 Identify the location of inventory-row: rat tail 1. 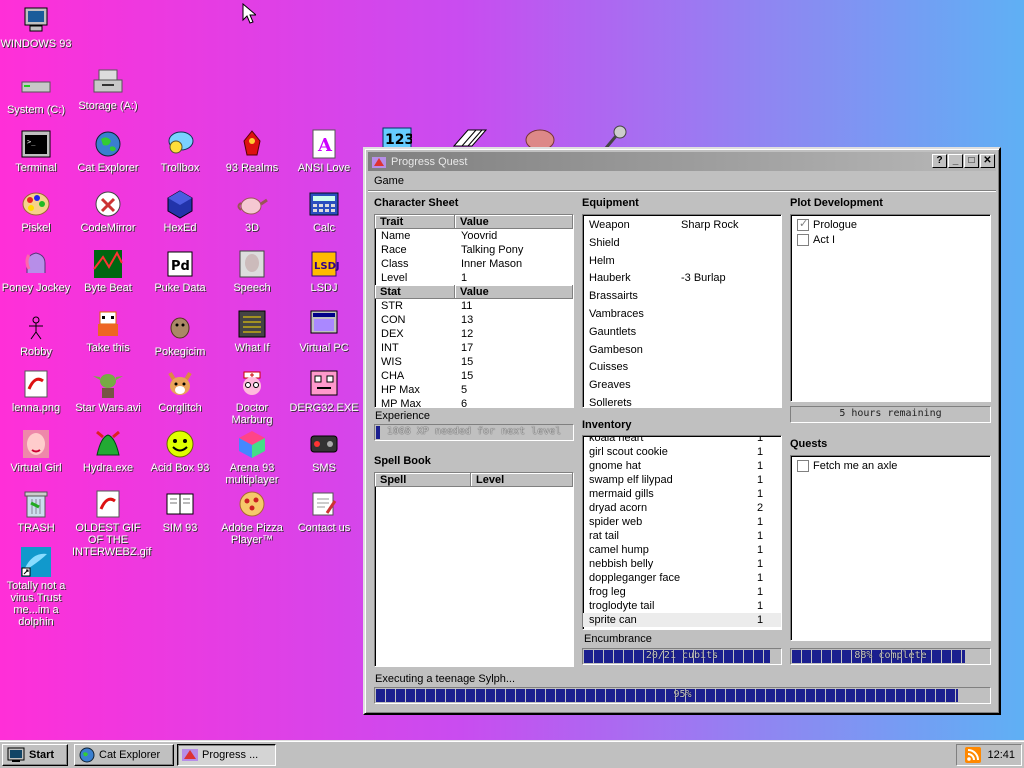
(682, 536).